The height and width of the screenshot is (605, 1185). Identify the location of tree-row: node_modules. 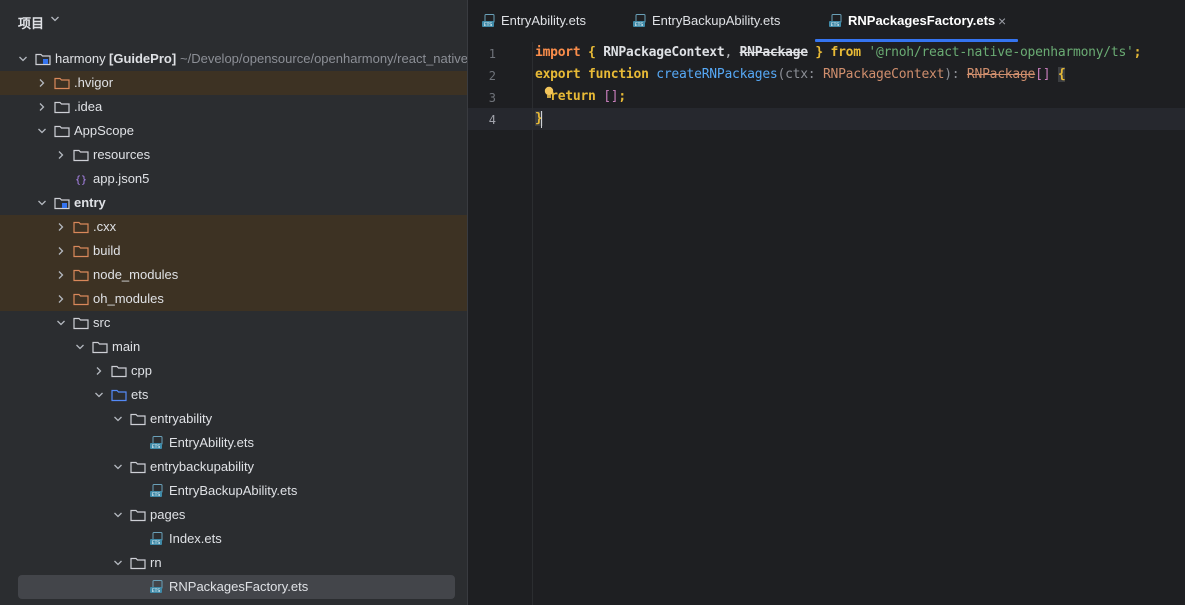
(233, 275).